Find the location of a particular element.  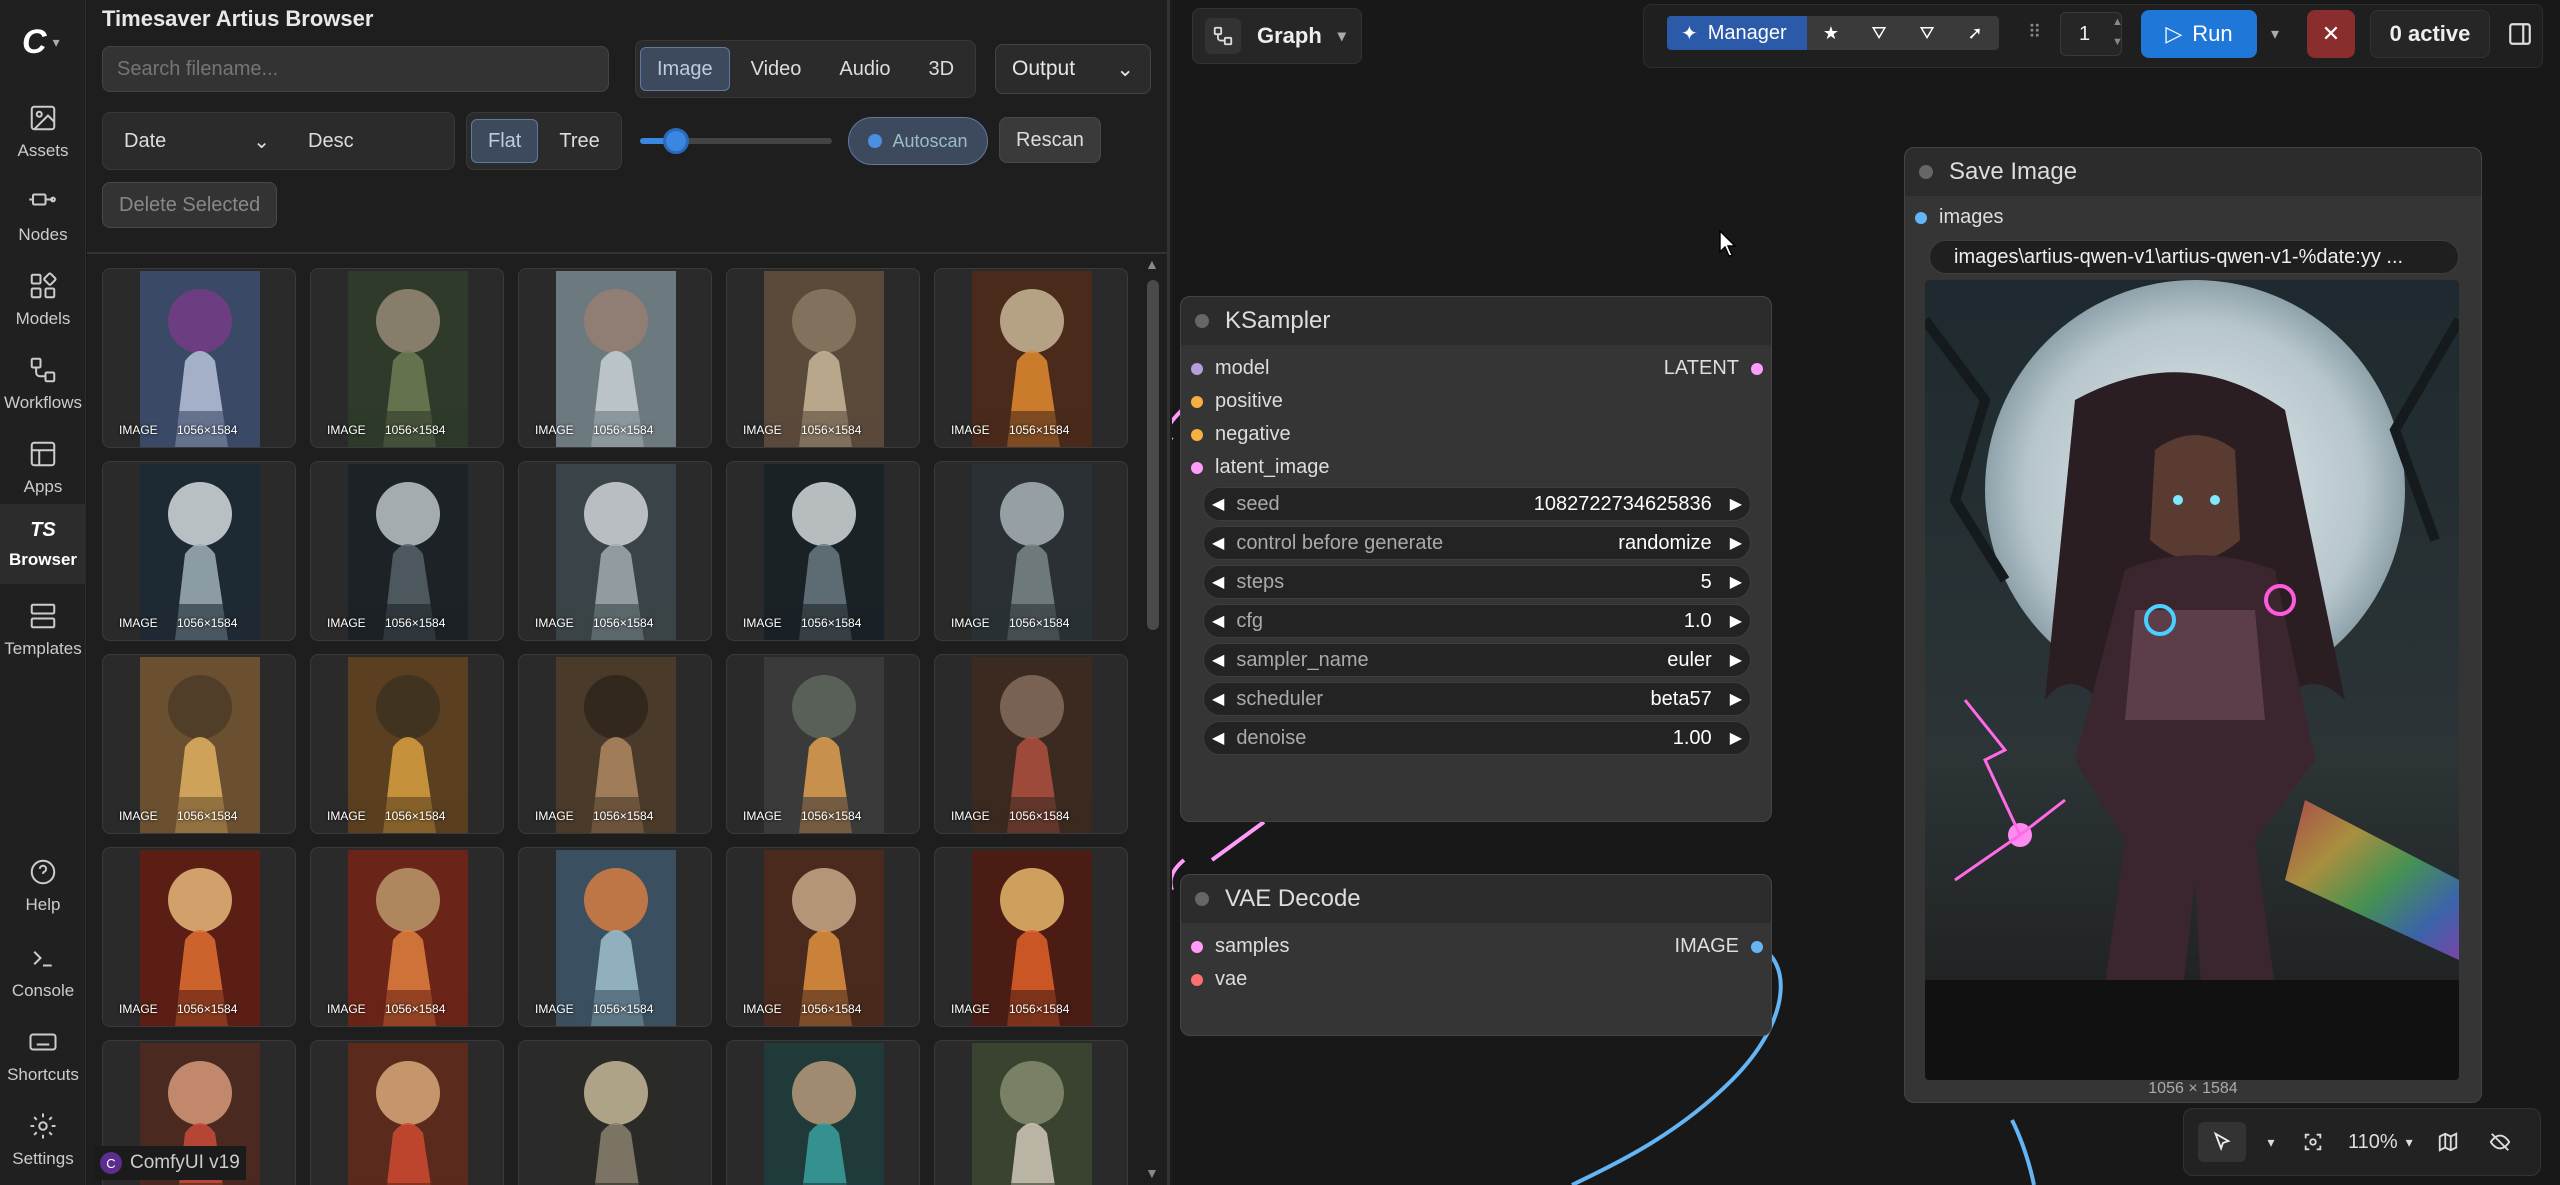

autoscan-toggle: Autoscan is located at coordinates (918, 141).